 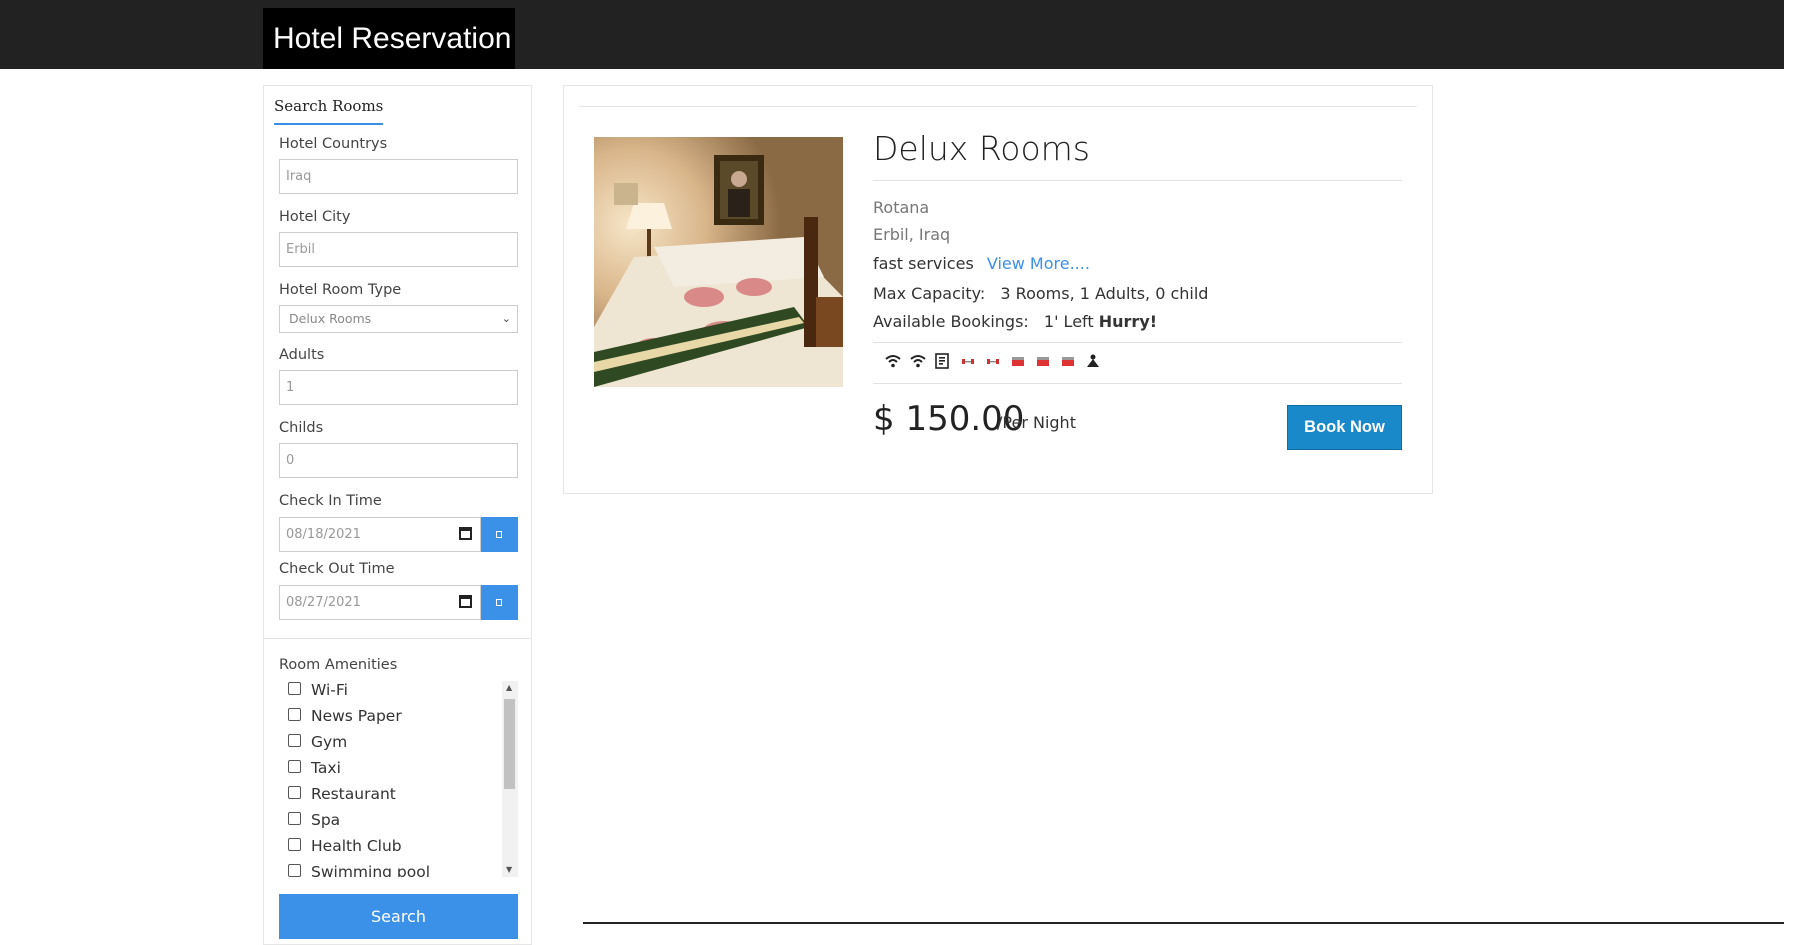 I want to click on brand-logo: Hotel Reservation, so click(x=389, y=38).